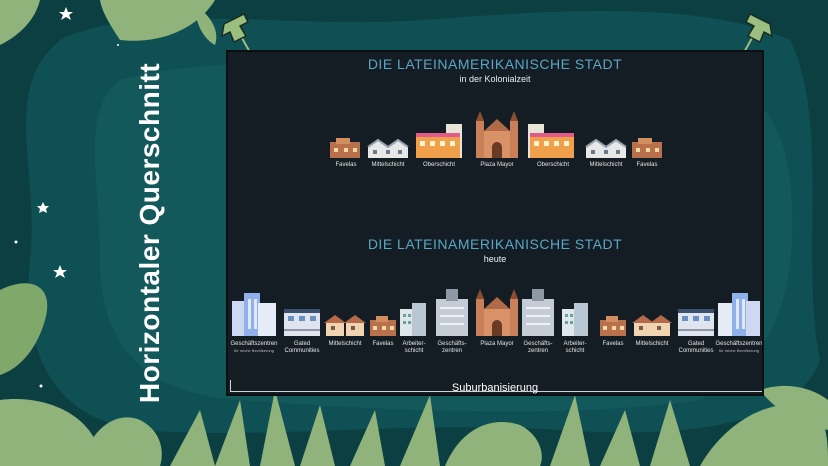  Describe the element at coordinates (414, 347) in the screenshot. I see `modern-label-arbeiter-left: Arbeiter-schicht` at that location.